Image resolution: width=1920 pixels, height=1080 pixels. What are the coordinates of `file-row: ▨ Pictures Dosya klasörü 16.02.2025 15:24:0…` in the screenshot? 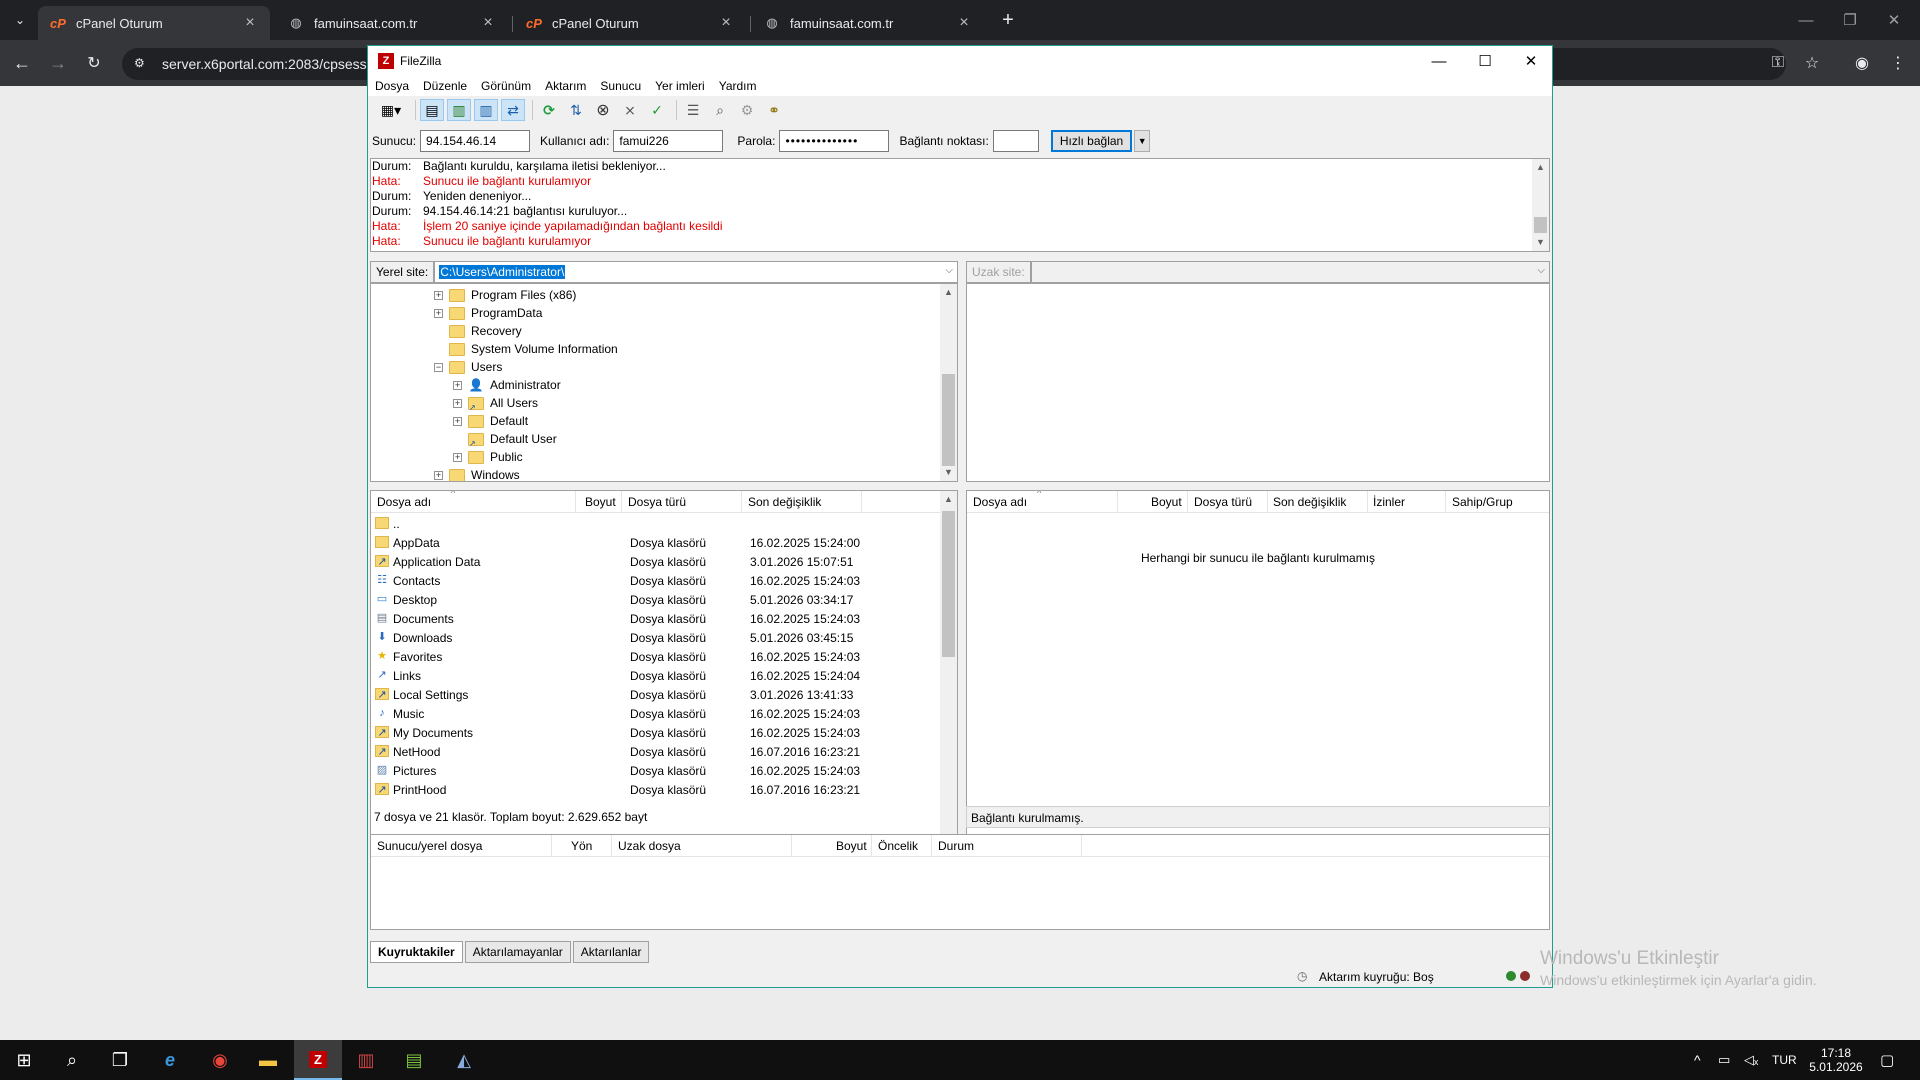 It's located at (656, 770).